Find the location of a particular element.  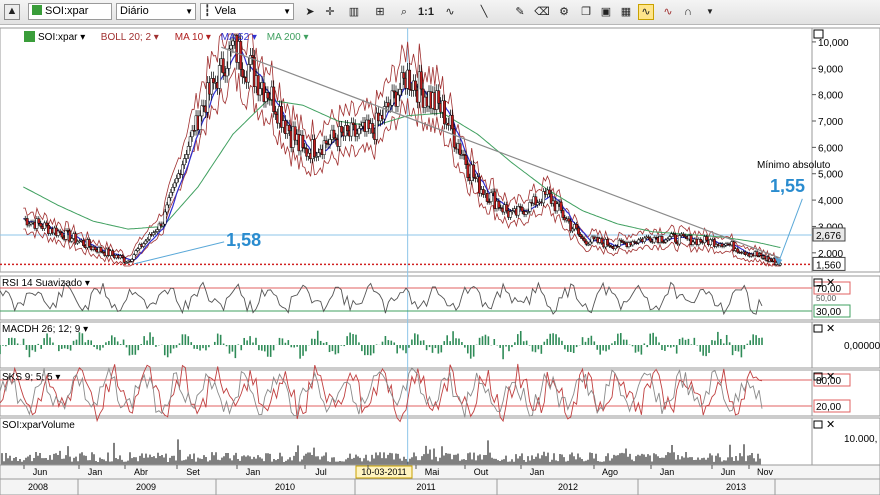

y-tick-label: 6,000 is located at coordinates (830, 148).